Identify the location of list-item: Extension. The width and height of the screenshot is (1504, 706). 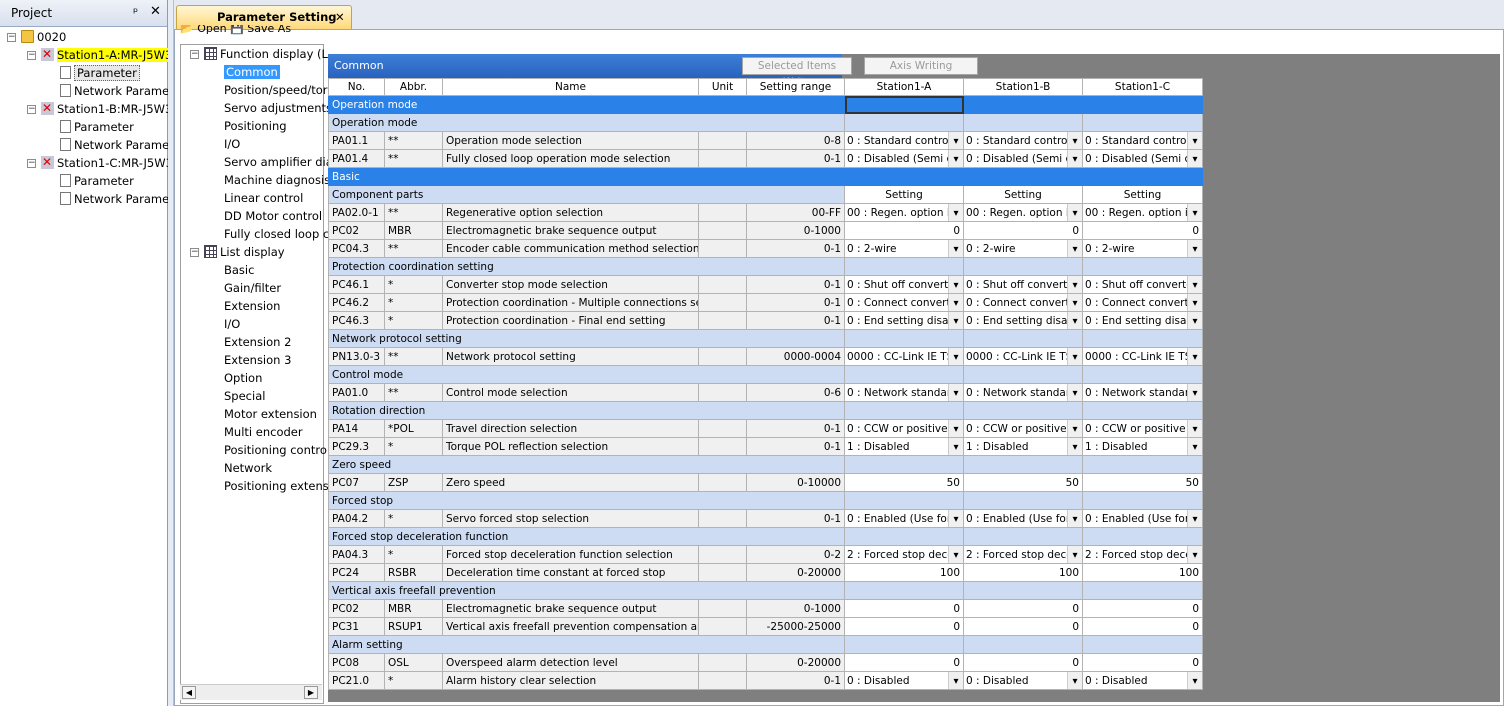
(252, 306).